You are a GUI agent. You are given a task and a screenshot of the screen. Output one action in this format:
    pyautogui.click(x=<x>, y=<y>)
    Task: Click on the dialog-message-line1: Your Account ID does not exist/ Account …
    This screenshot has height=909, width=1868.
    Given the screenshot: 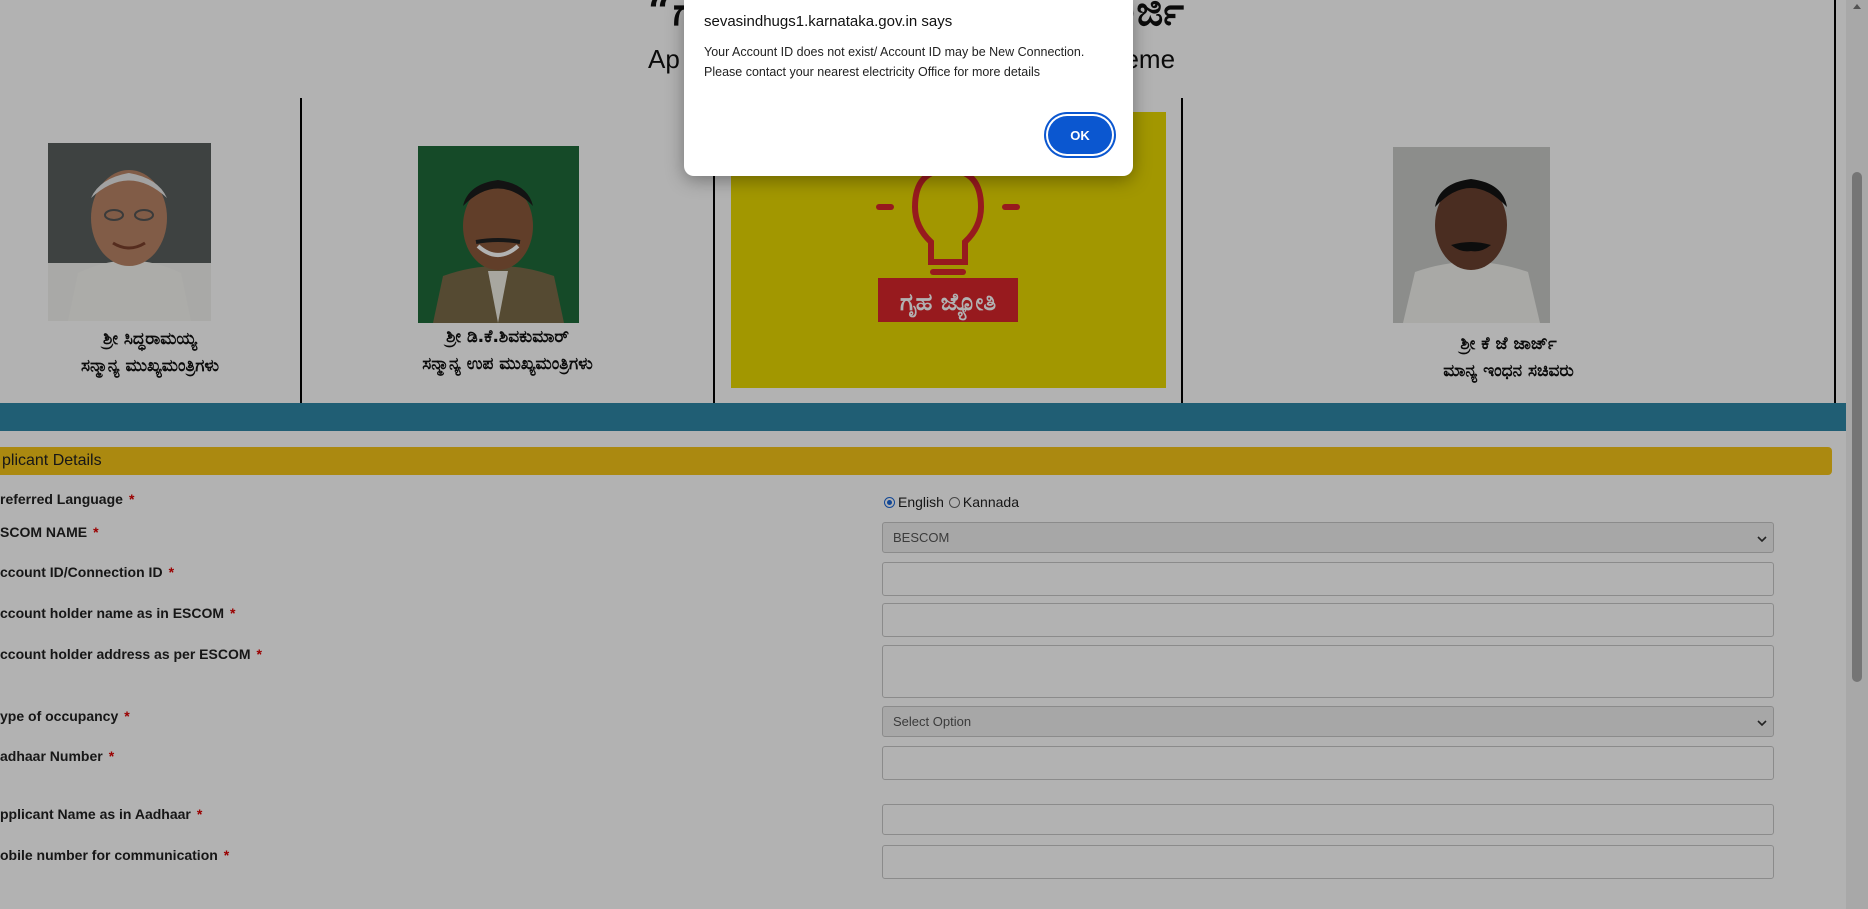 What is the action you would take?
    pyautogui.click(x=894, y=52)
    